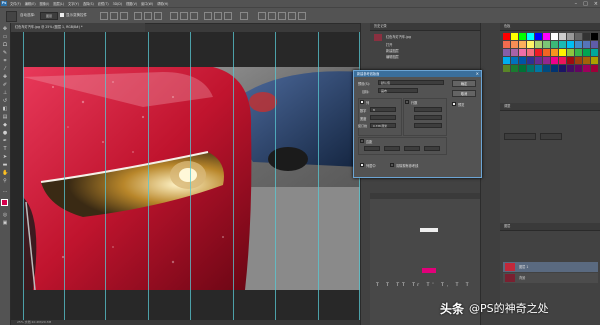 This screenshot has width=600, height=325. Describe the element at coordinates (5, 181) in the screenshot. I see `zoom-icon: ⚲` at that location.